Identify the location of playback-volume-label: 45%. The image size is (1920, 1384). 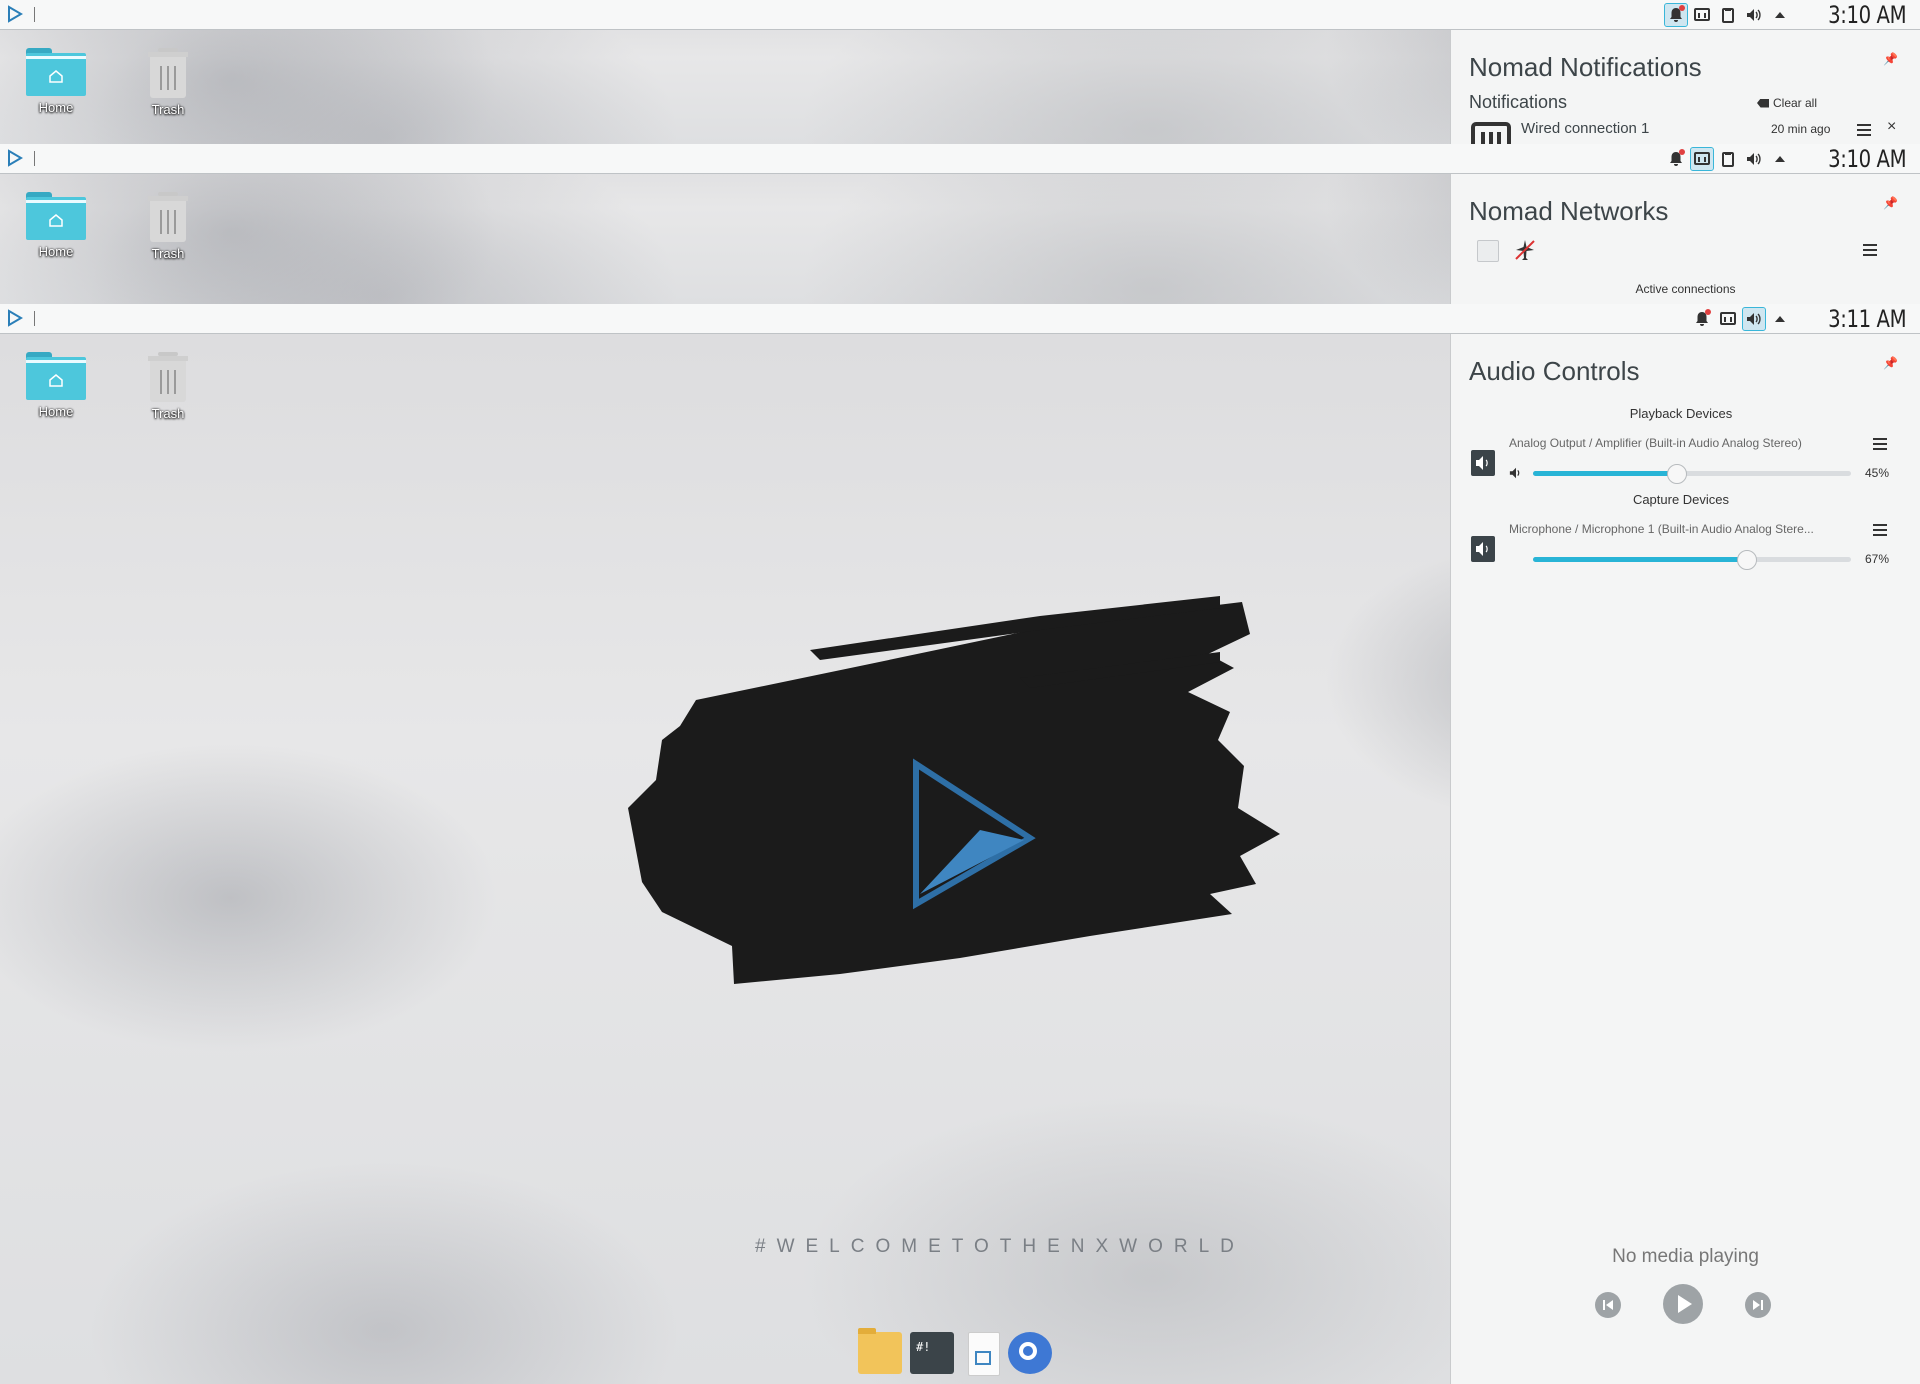
(1877, 473).